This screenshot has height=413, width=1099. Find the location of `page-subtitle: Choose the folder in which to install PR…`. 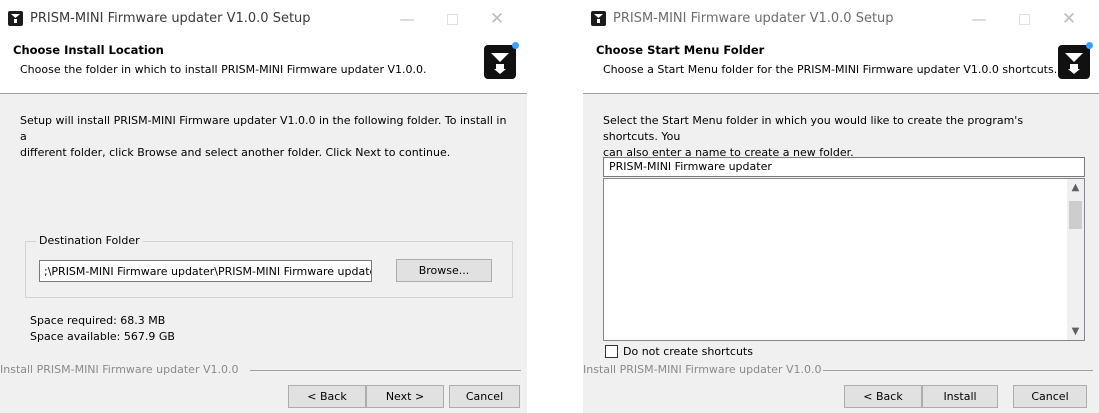

page-subtitle: Choose the folder in which to install PR… is located at coordinates (223, 69).